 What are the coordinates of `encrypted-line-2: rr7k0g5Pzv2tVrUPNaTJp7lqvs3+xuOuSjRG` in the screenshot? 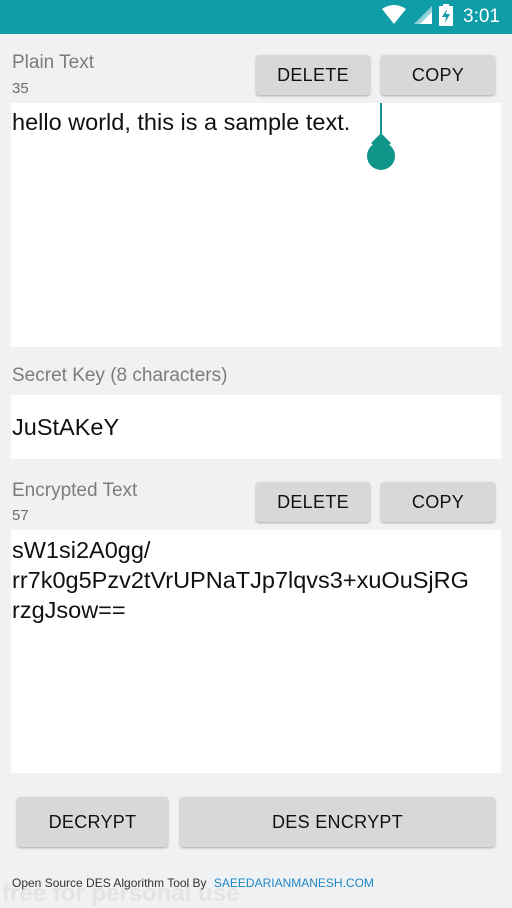 It's located at (240, 580).